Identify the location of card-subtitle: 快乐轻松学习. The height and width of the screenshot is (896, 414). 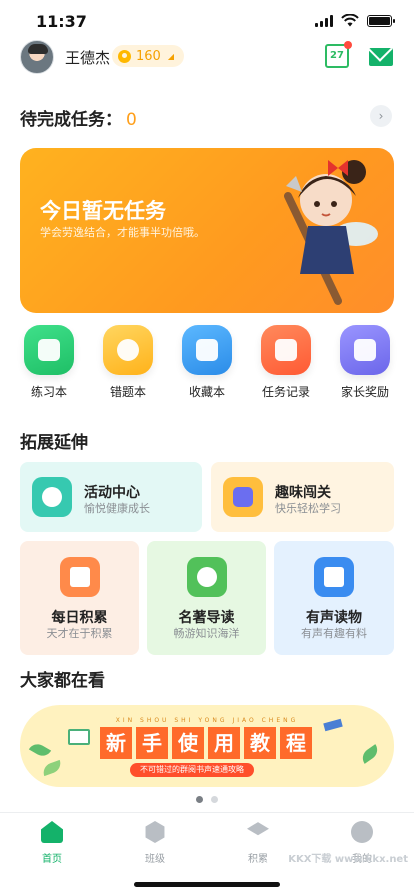
(308, 508).